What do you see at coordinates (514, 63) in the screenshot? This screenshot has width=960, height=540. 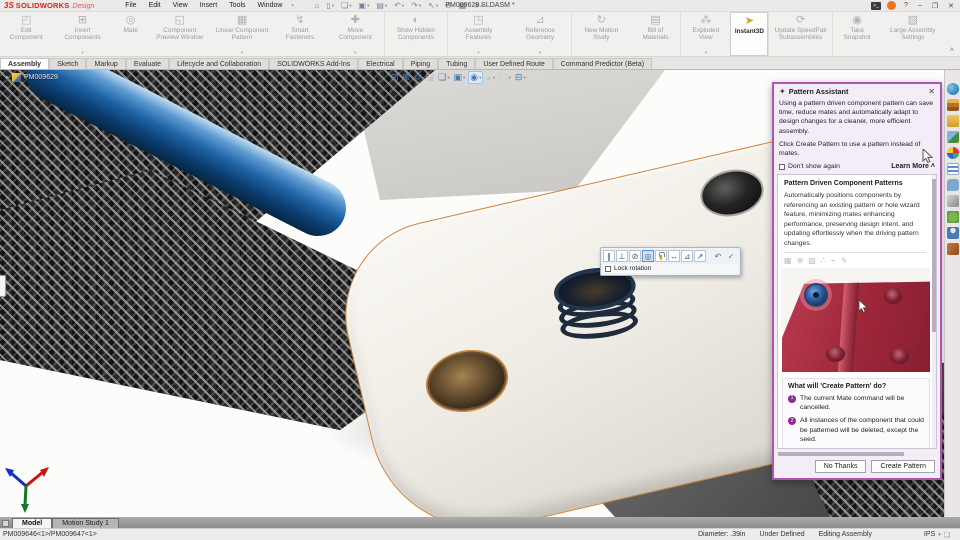 I see `tab-user-defined-route: User Defined Route` at bounding box center [514, 63].